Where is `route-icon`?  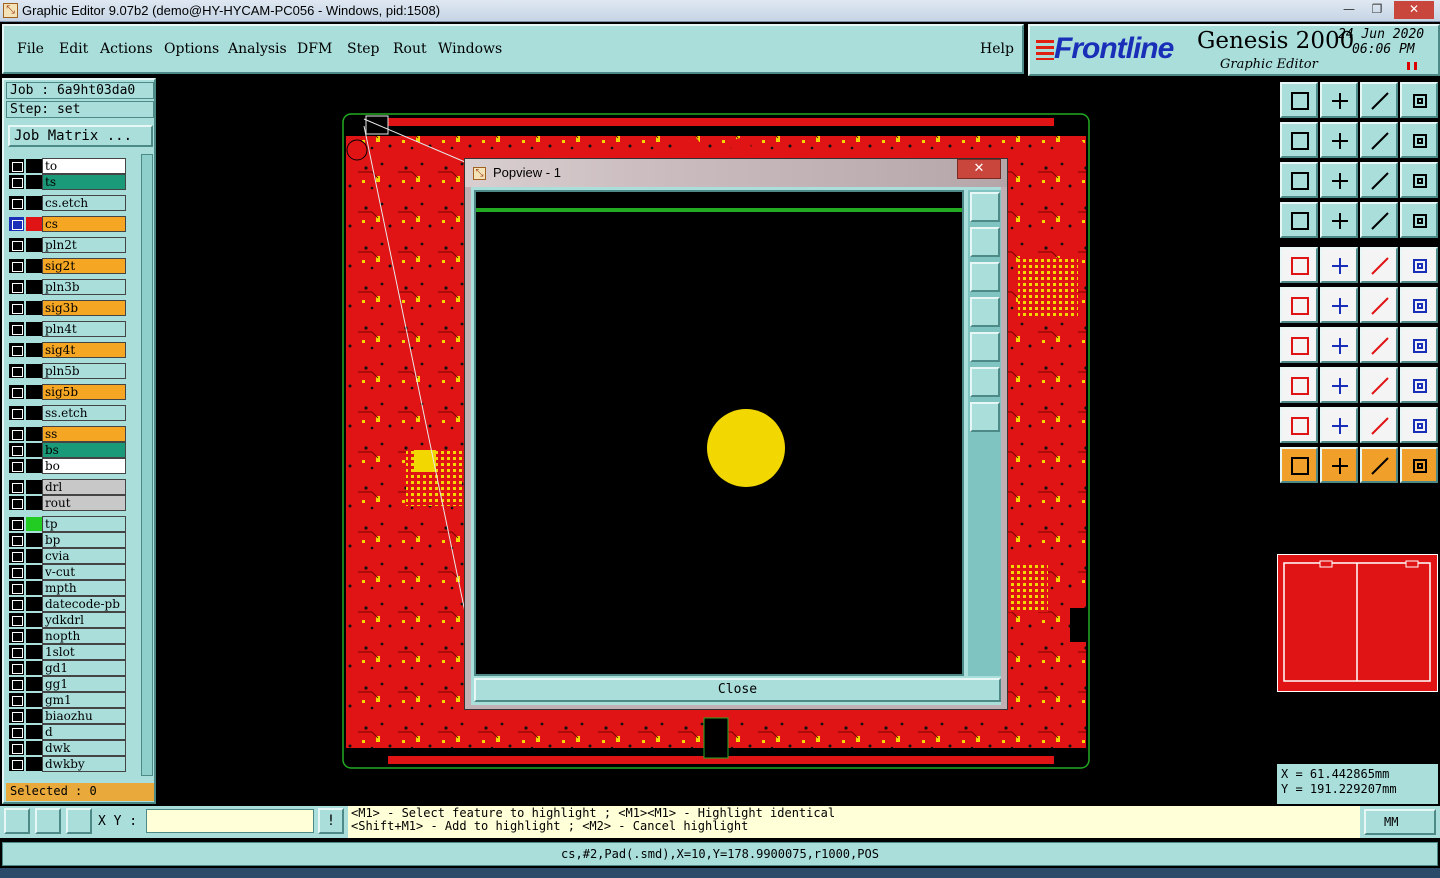 route-icon is located at coordinates (1419, 465).